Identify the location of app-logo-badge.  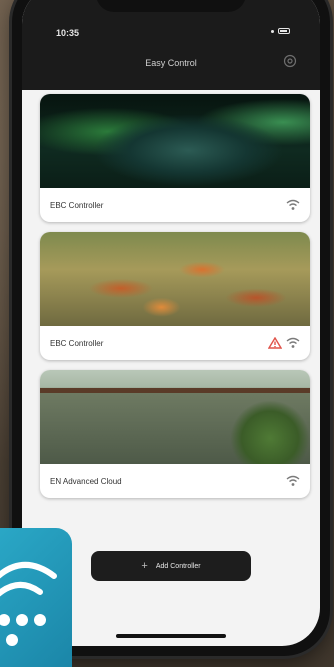
(36, 597).